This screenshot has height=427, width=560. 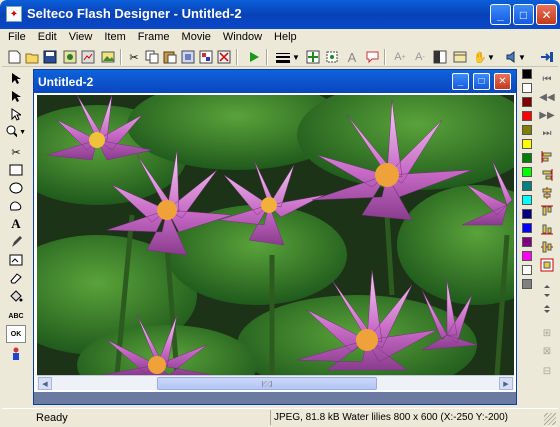 What do you see at coordinates (527, 172) in the screenshot?
I see `color-swatch-lime` at bounding box center [527, 172].